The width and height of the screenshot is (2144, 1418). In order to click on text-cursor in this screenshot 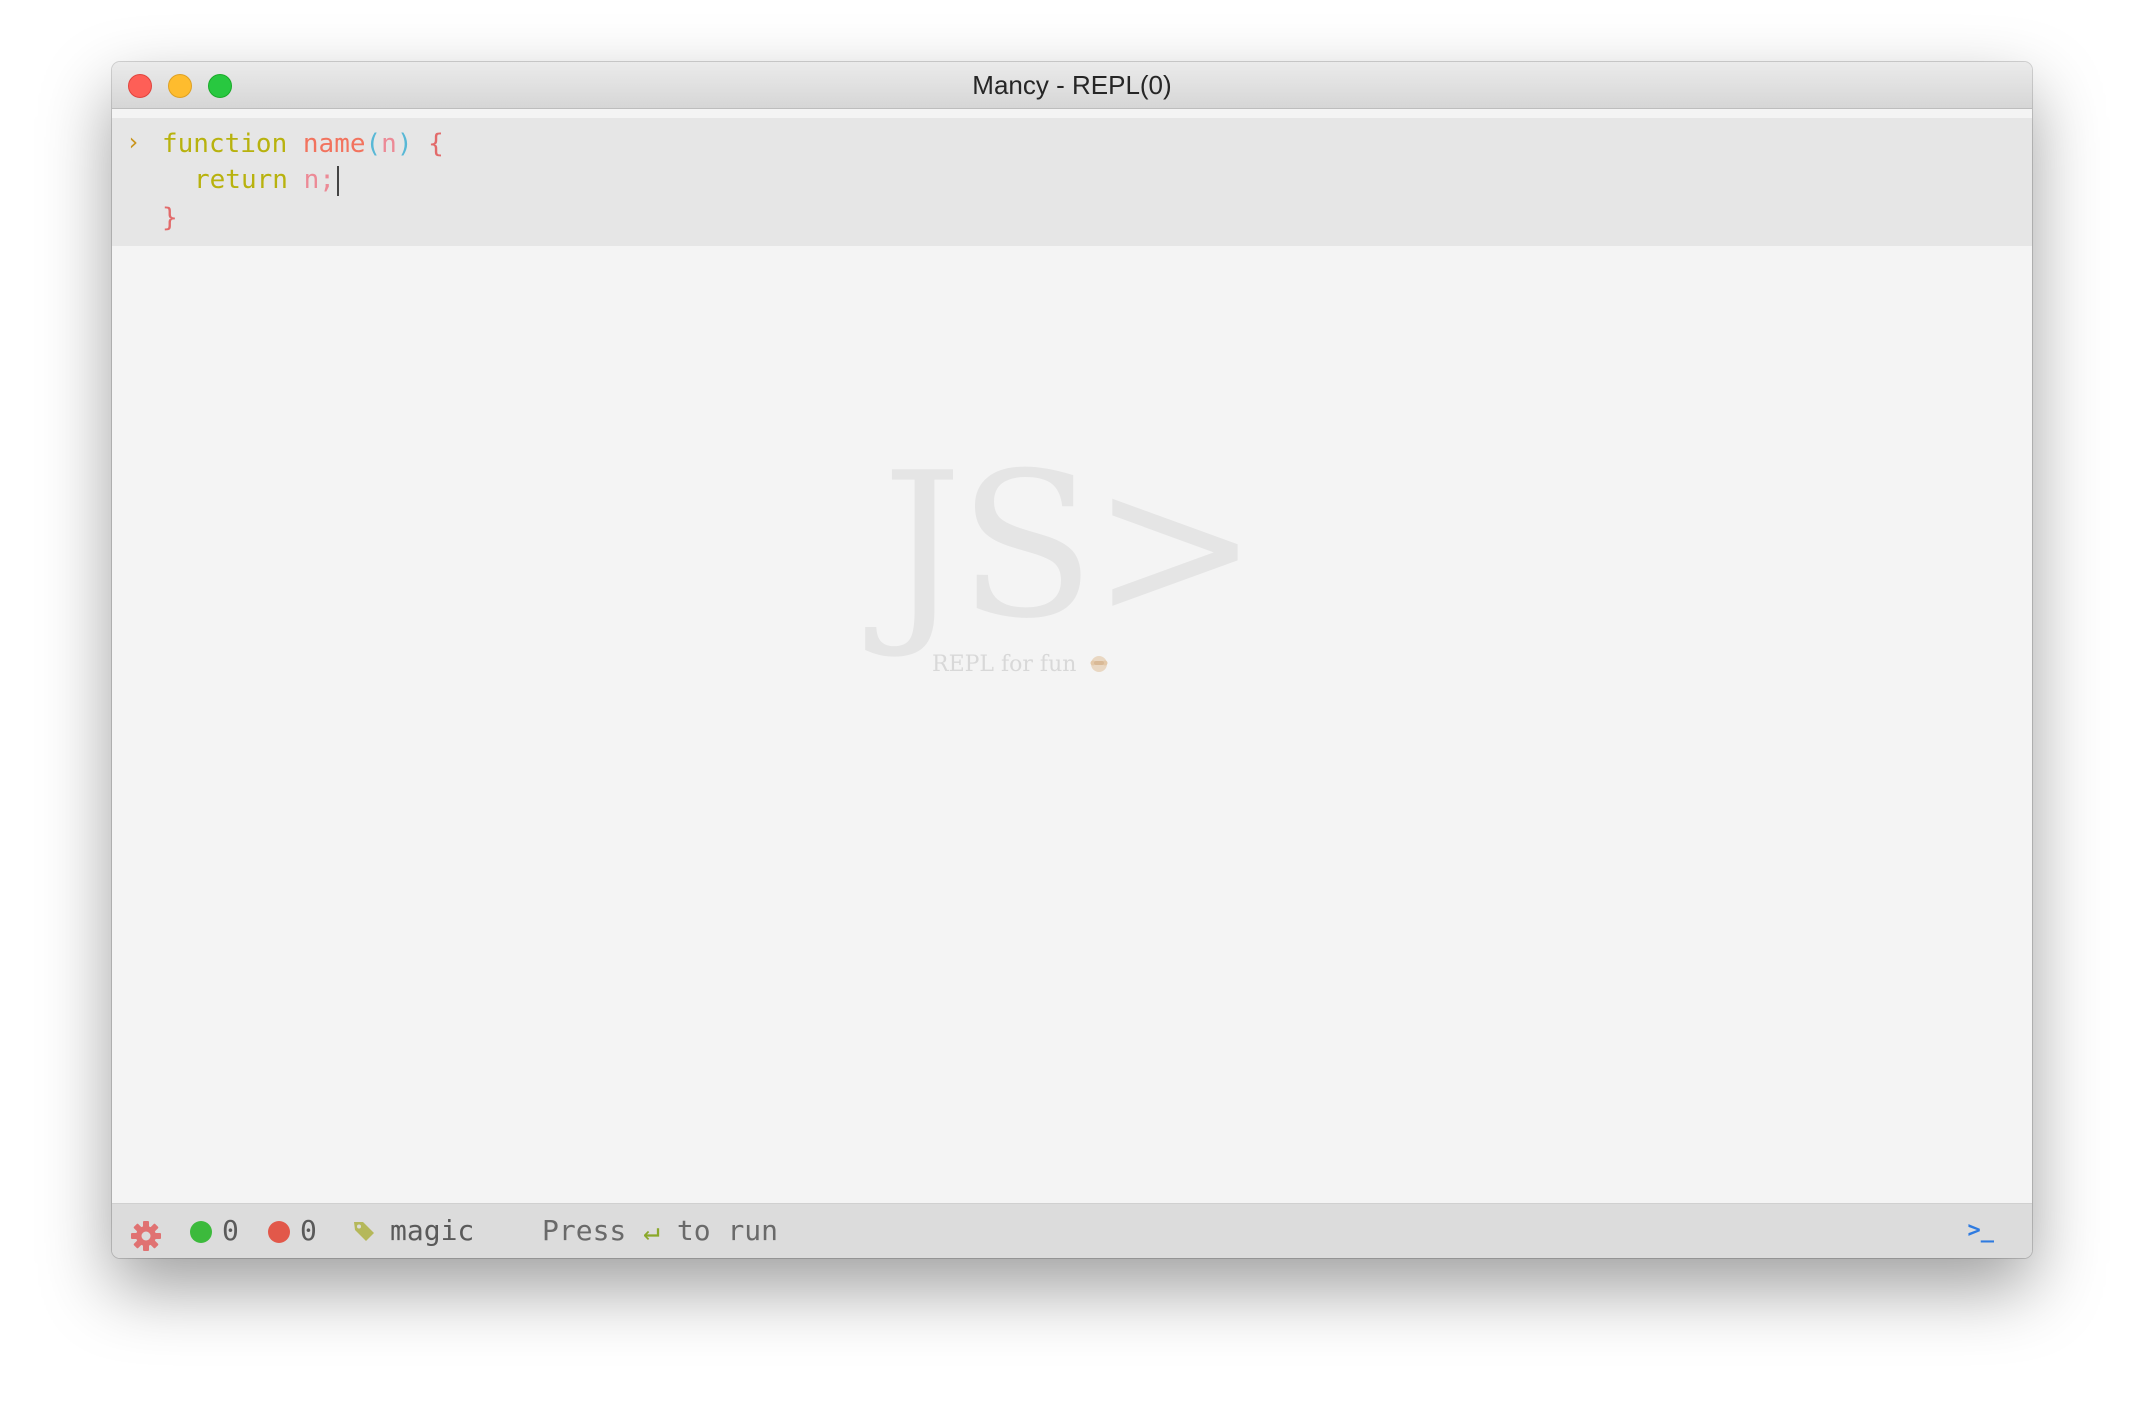, I will do `click(337, 180)`.